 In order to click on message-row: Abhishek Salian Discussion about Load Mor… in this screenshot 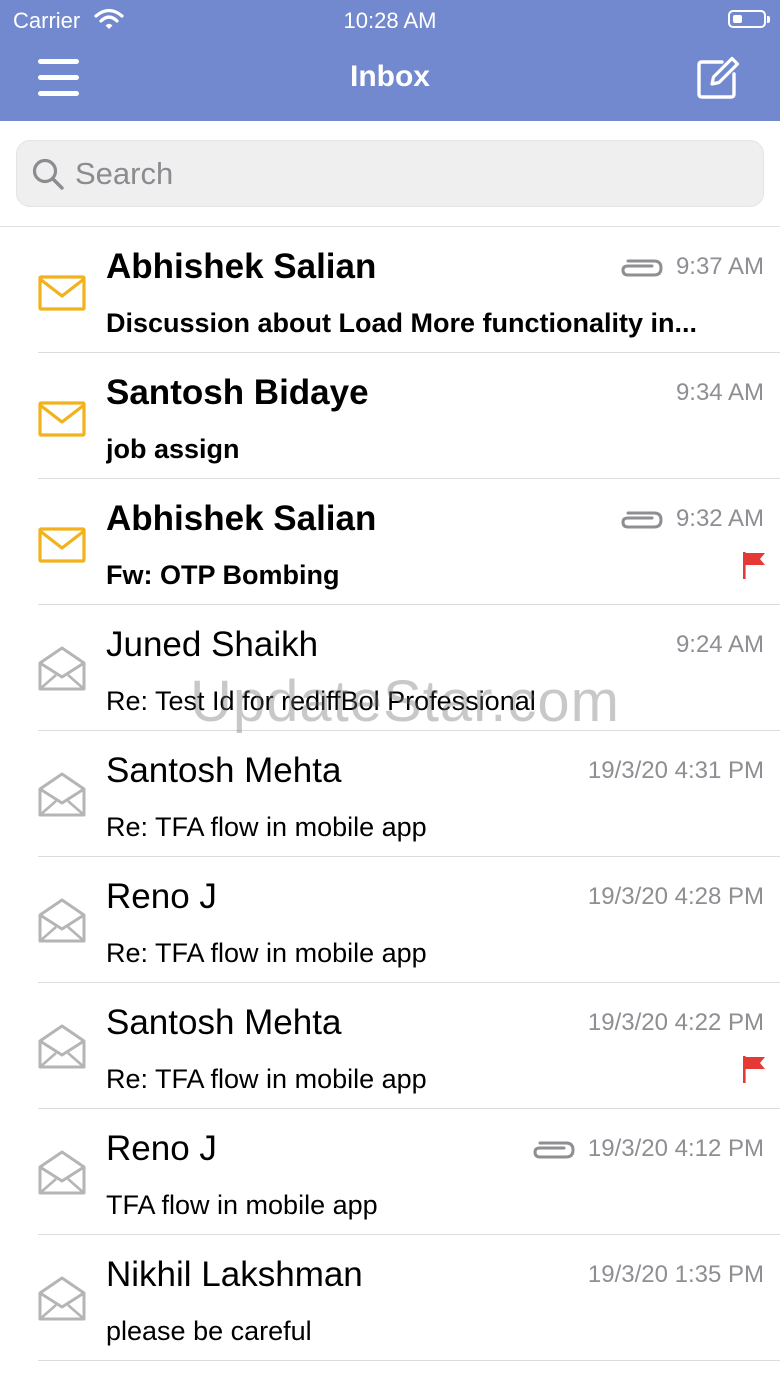, I will do `click(390, 290)`.